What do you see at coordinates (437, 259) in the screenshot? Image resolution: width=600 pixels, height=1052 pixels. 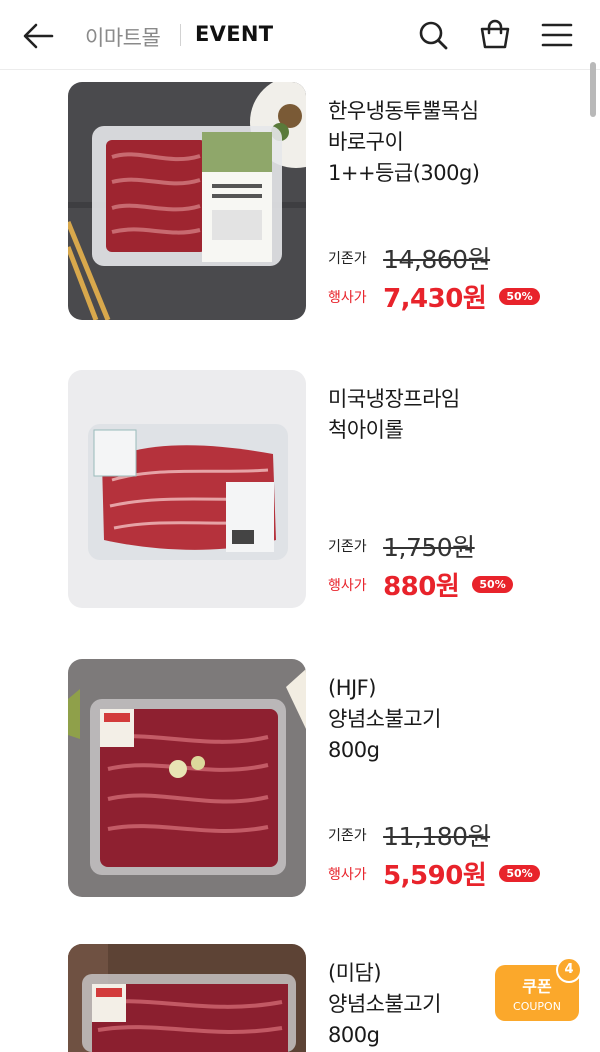 I see `original-price: 14,860원` at bounding box center [437, 259].